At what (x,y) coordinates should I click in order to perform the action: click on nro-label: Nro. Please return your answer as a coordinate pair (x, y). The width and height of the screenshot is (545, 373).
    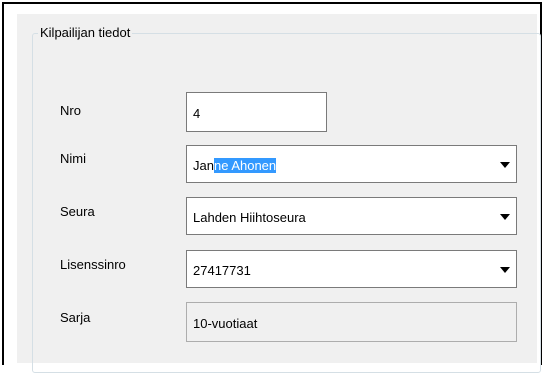
    Looking at the image, I should click on (70, 110).